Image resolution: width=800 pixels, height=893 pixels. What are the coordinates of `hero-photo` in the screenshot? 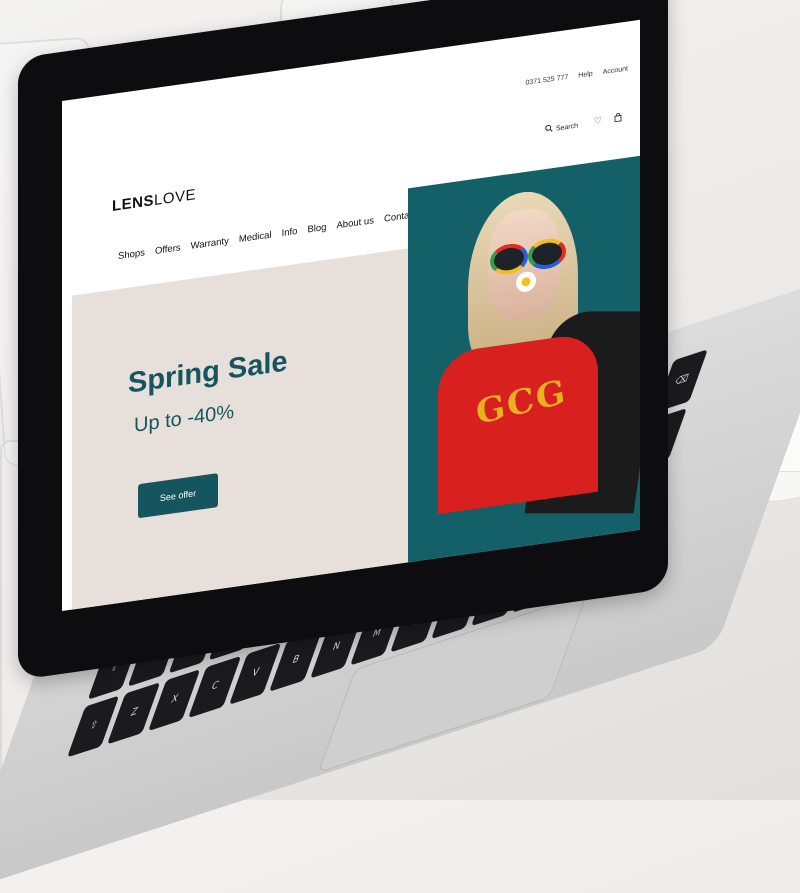 It's located at (524, 362).